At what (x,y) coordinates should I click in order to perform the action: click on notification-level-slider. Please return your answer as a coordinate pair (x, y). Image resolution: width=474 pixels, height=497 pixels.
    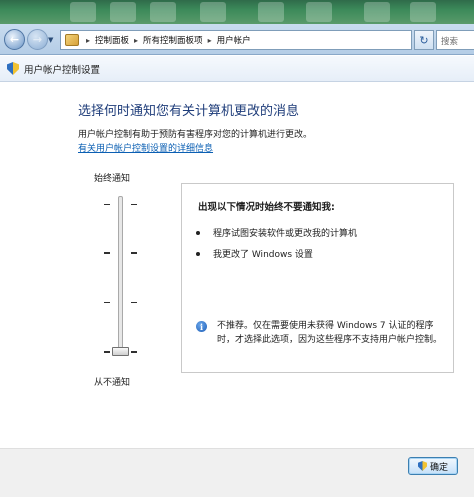
    Looking at the image, I should click on (122, 278).